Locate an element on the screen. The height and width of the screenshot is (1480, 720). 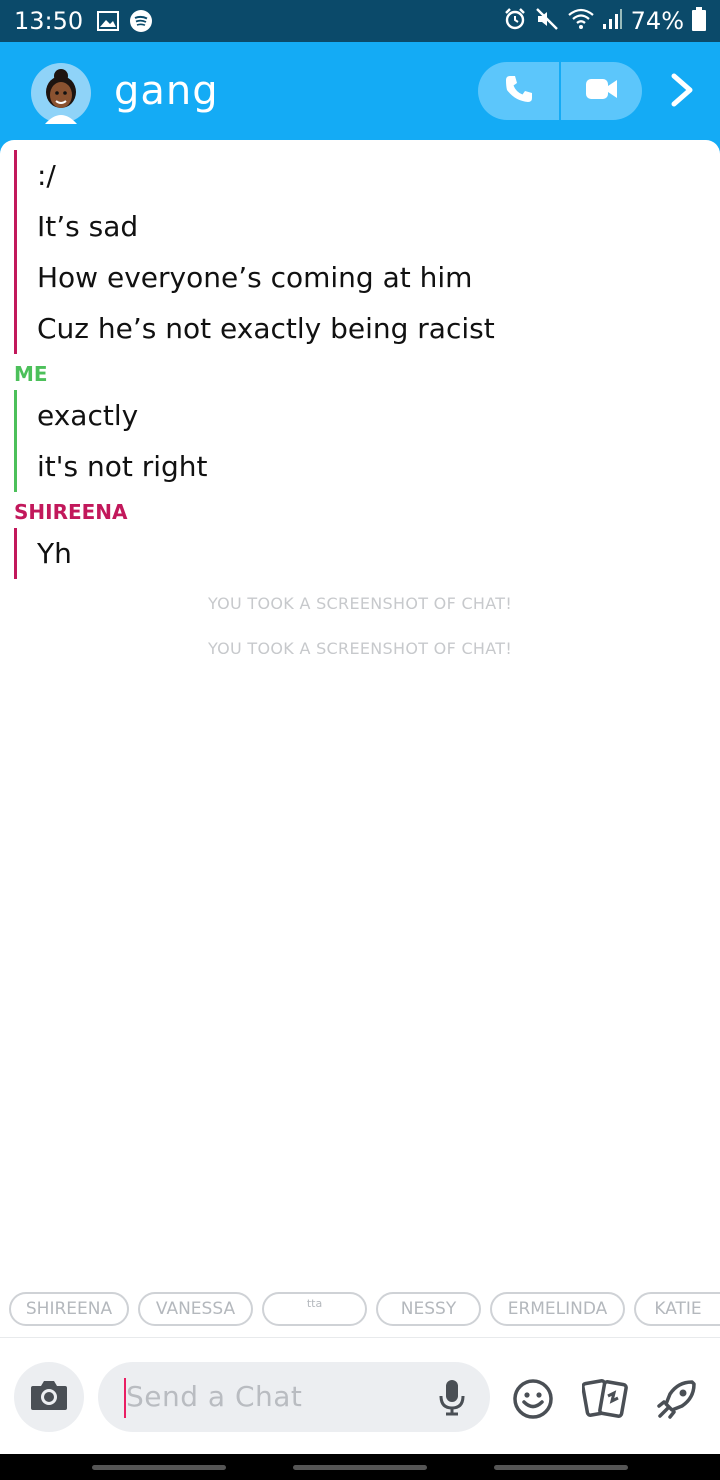
chat-message: it's not right is located at coordinates (112, 466).